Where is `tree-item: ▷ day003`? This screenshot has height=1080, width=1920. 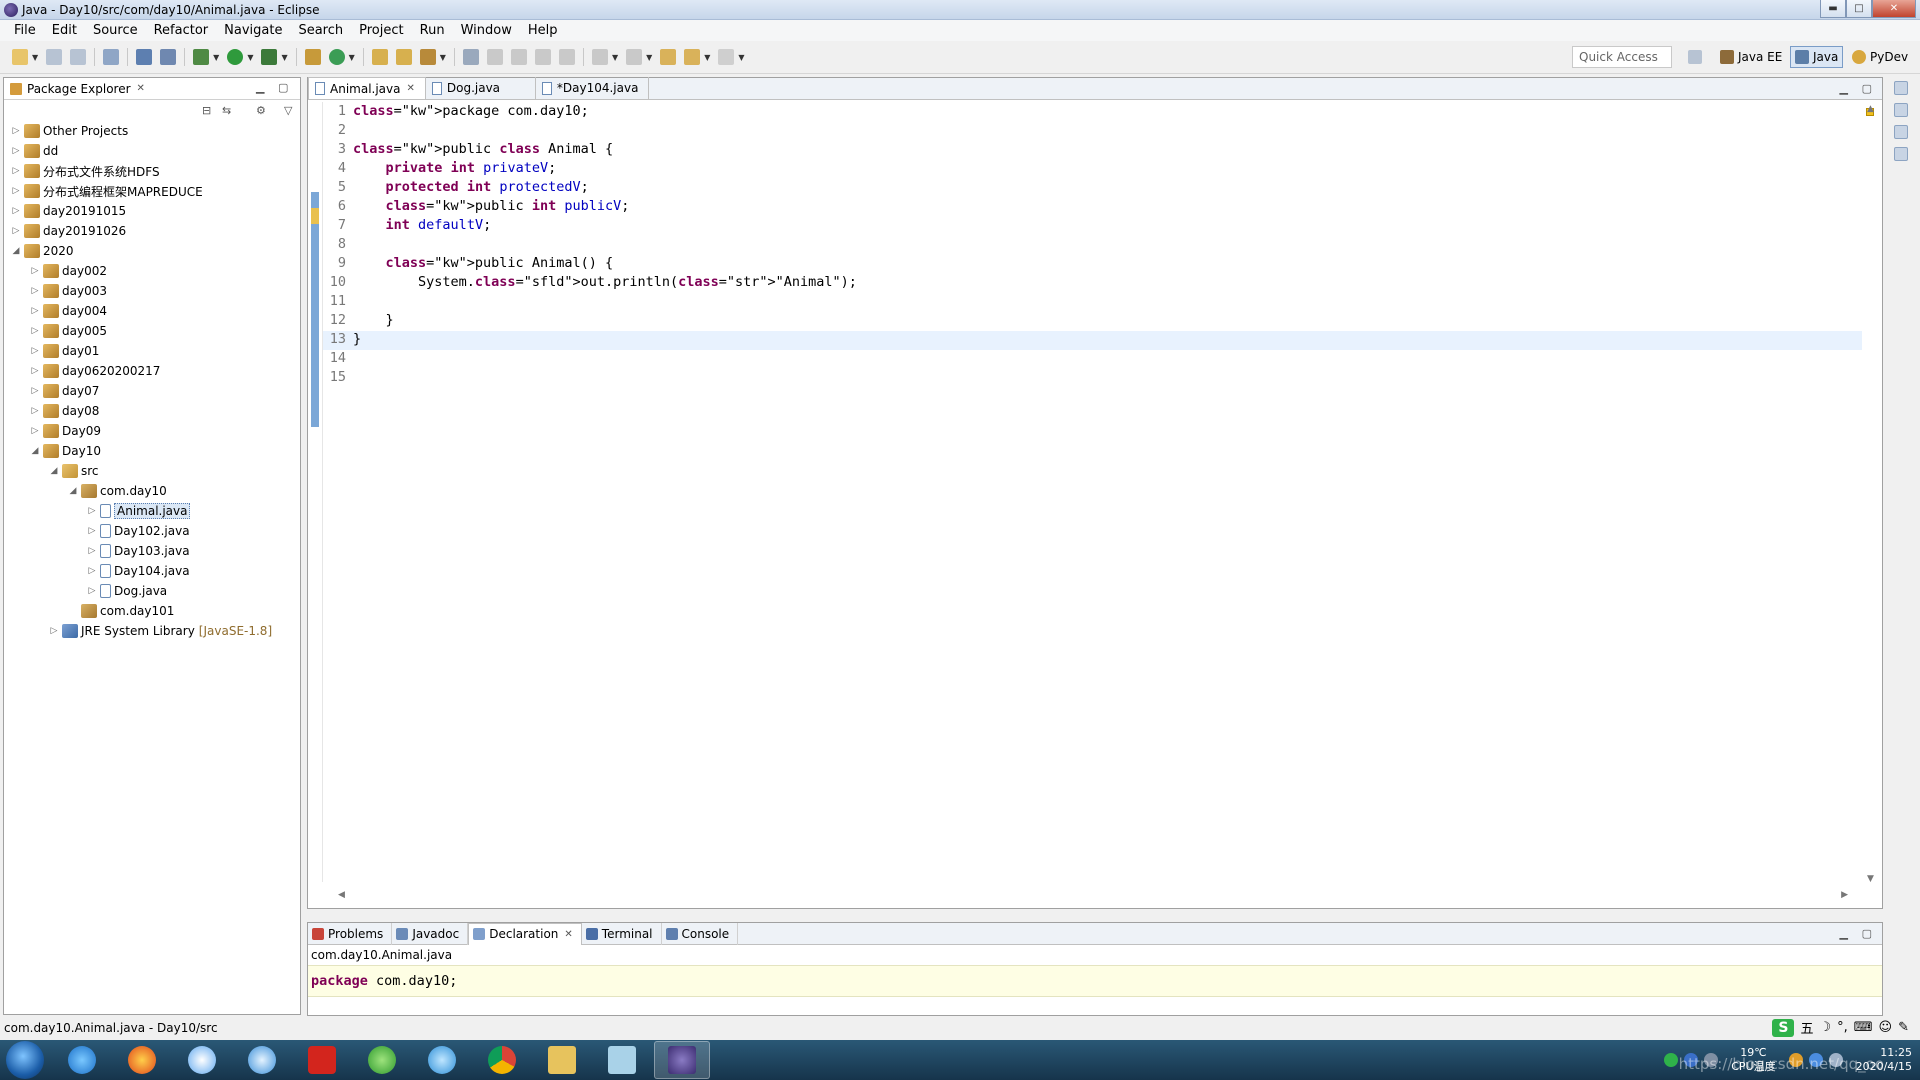
tree-item: ▷ day003 is located at coordinates (68, 291).